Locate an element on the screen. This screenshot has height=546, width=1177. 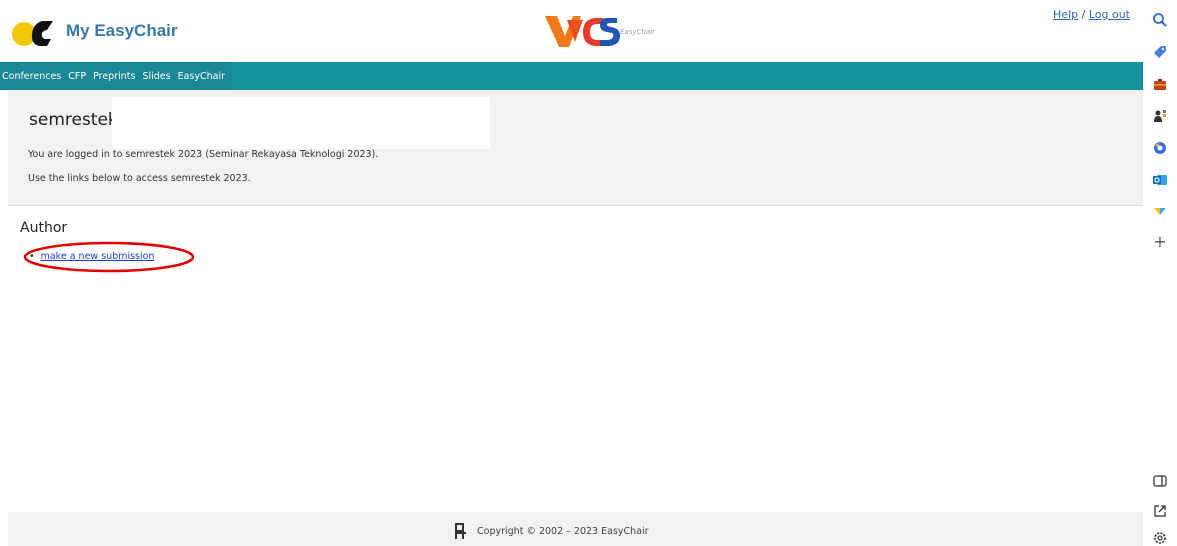
nav-item-conferences: Conferences is located at coordinates (31, 76).